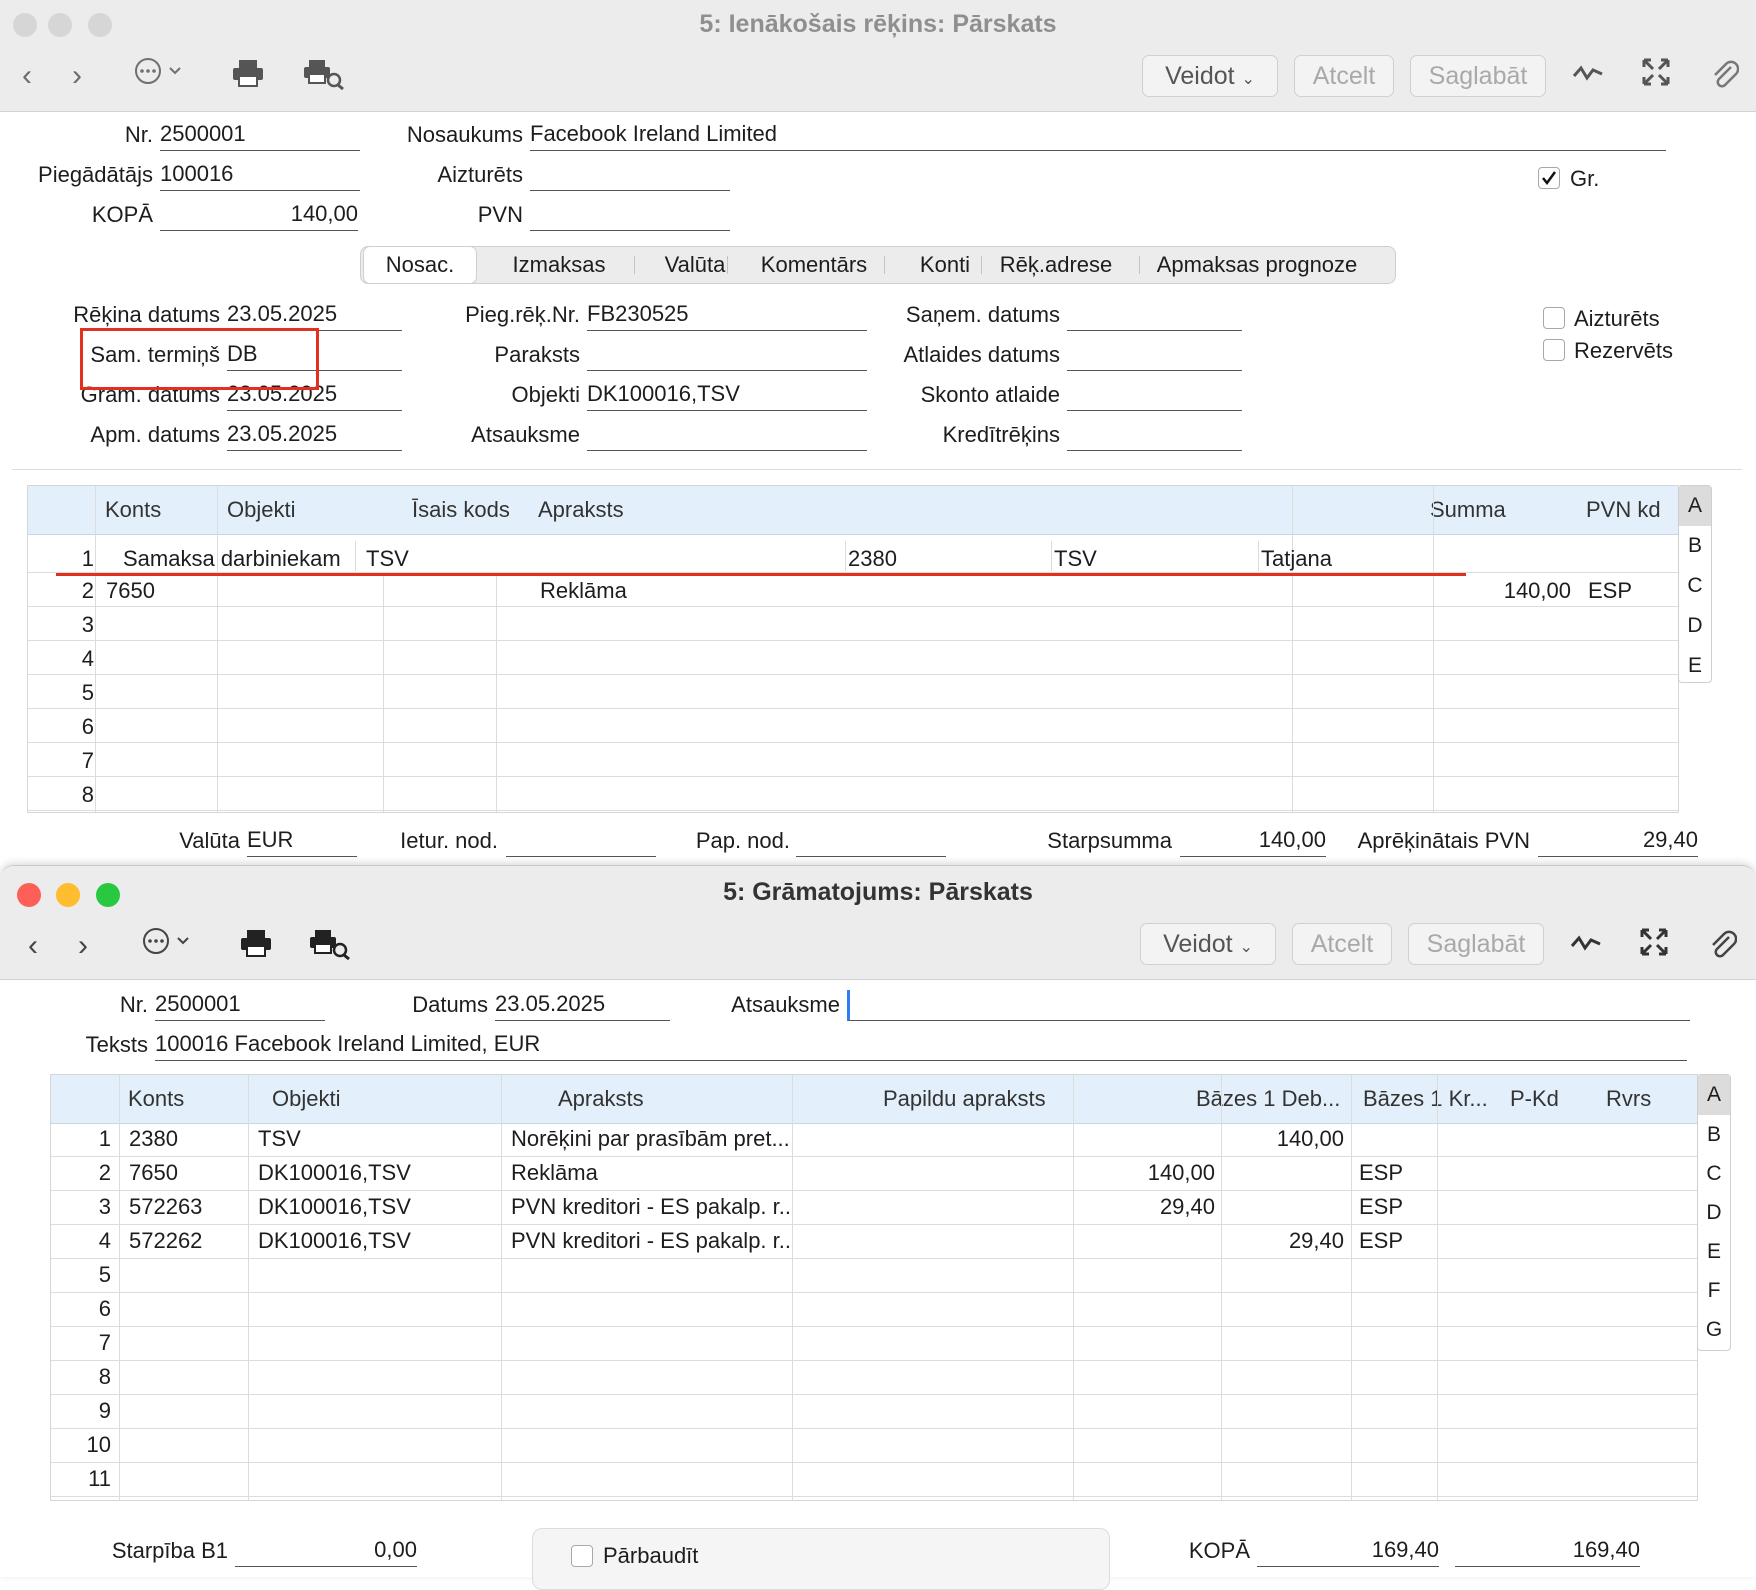  Describe the element at coordinates (1554, 350) in the screenshot. I see `reserved-checkbox` at that location.